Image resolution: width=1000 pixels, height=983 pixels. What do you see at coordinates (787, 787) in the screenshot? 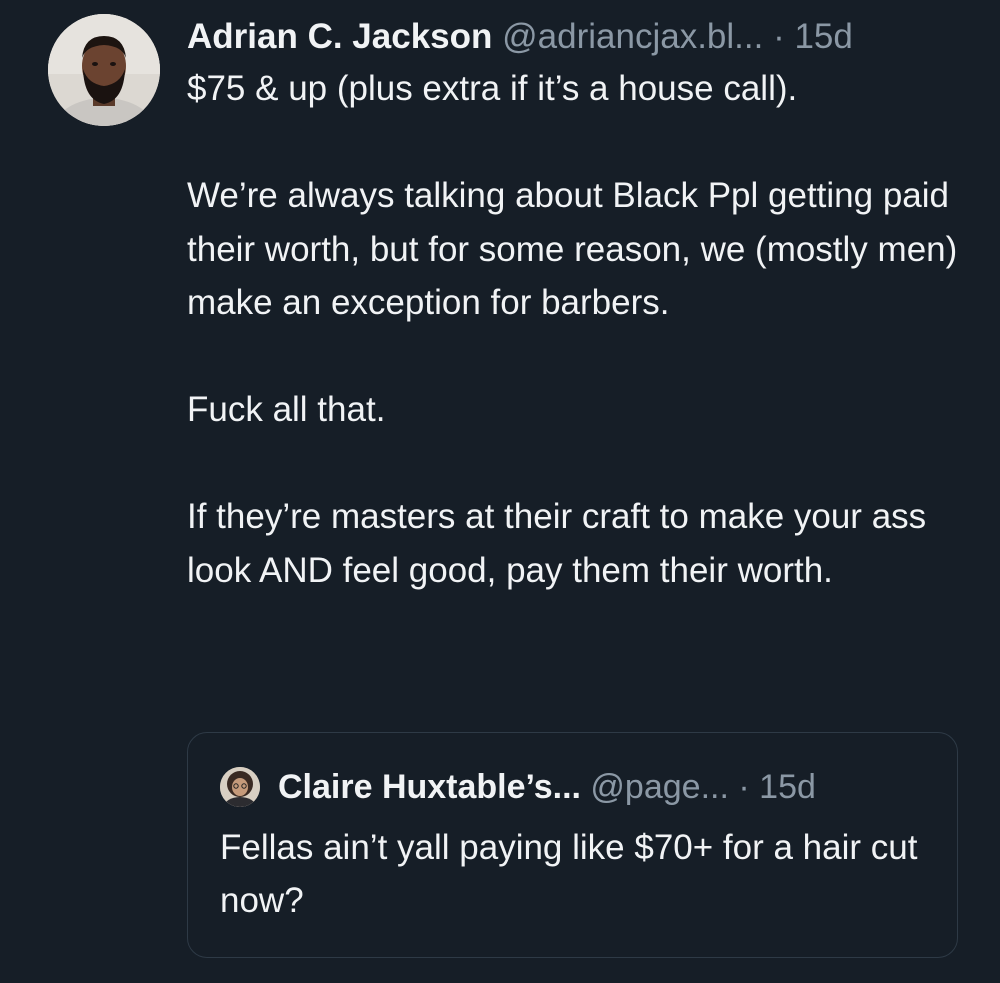
I see `quoted-post-timestamp: 15d` at bounding box center [787, 787].